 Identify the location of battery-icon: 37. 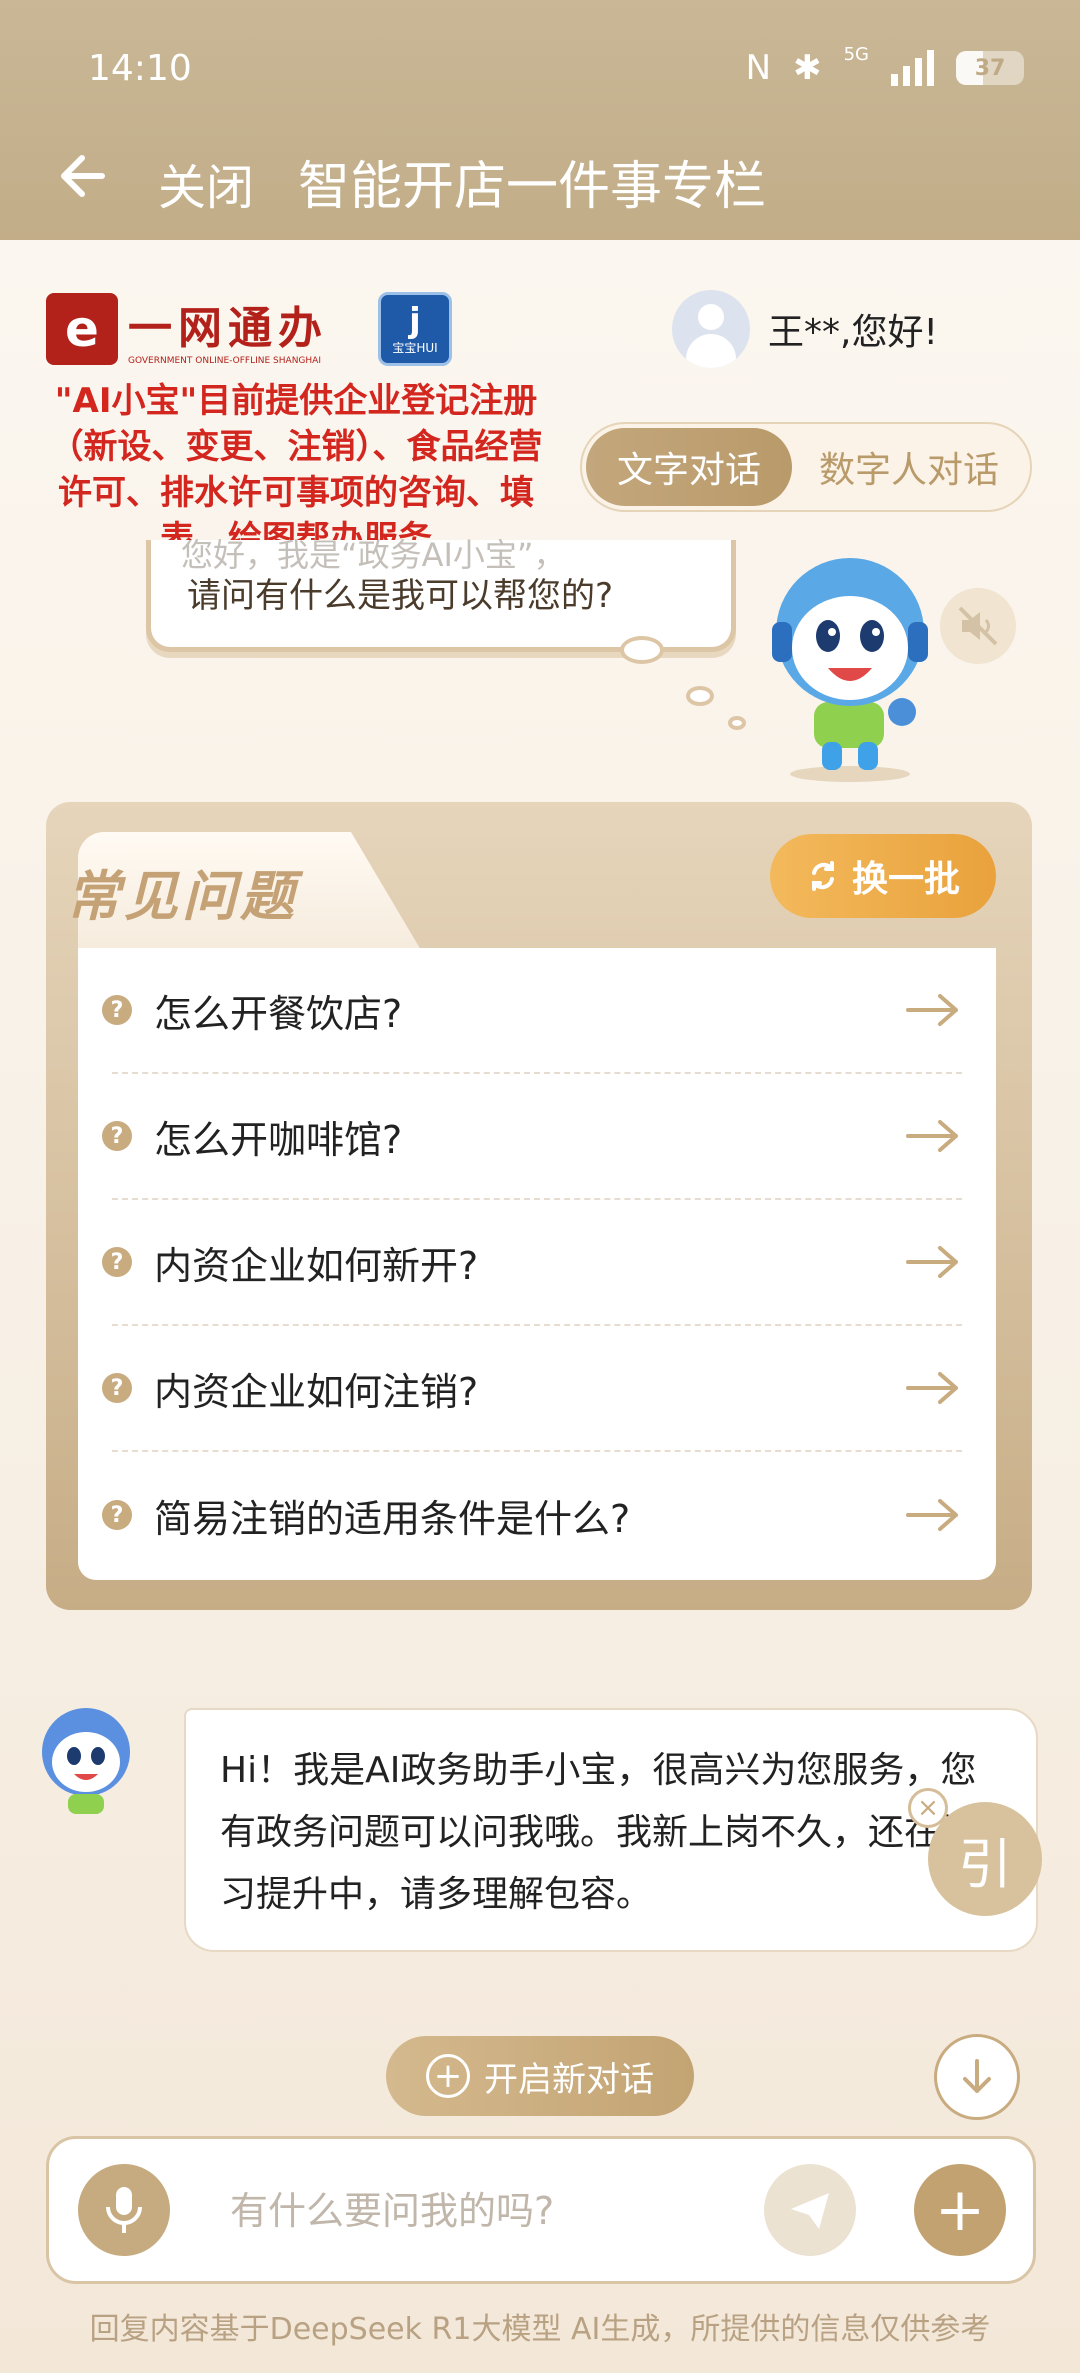
(990, 68).